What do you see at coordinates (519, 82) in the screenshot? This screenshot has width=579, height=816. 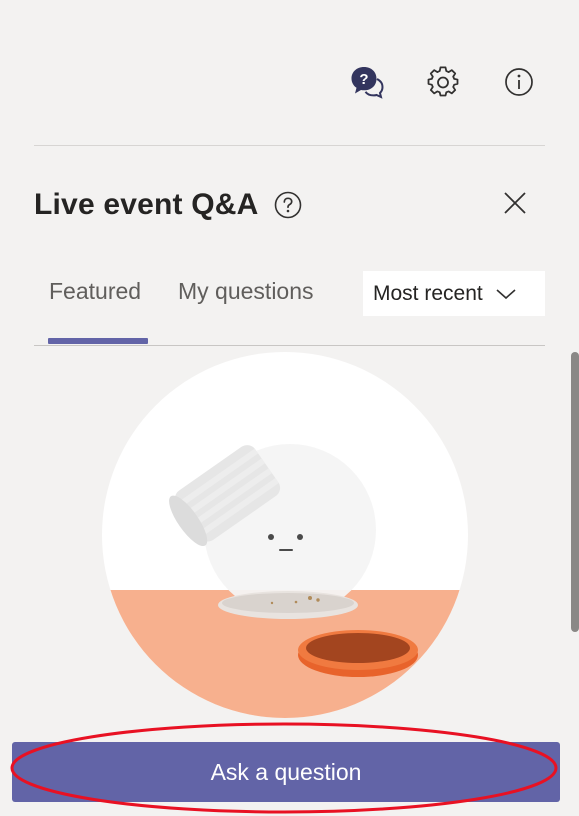 I see `info-icon` at bounding box center [519, 82].